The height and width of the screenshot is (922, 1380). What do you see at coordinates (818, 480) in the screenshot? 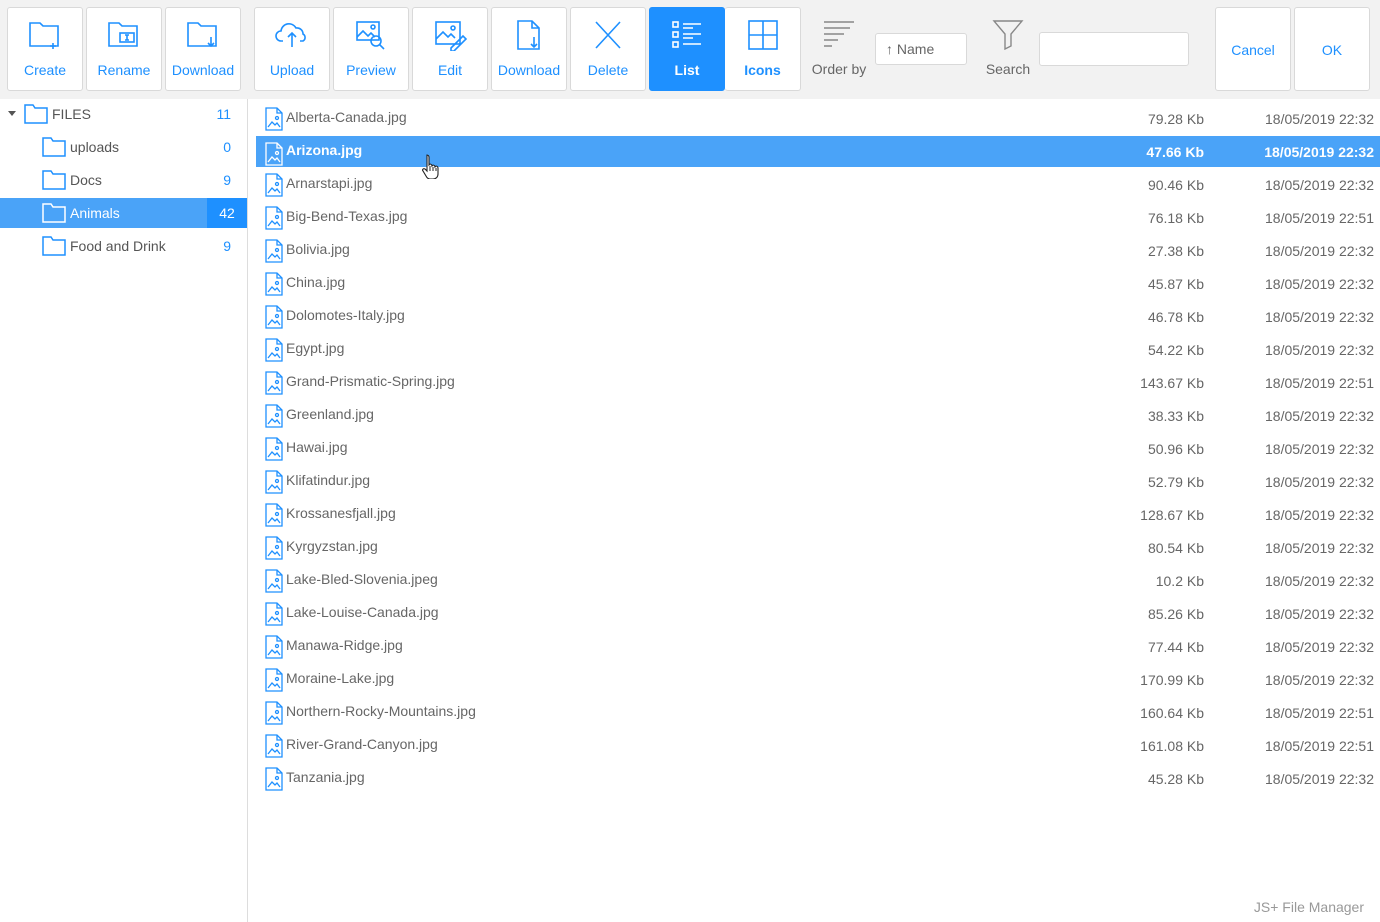
I see `file-row: Klifatindur.jpg 52.79 Kb 18/05/2019 22:32` at bounding box center [818, 480].